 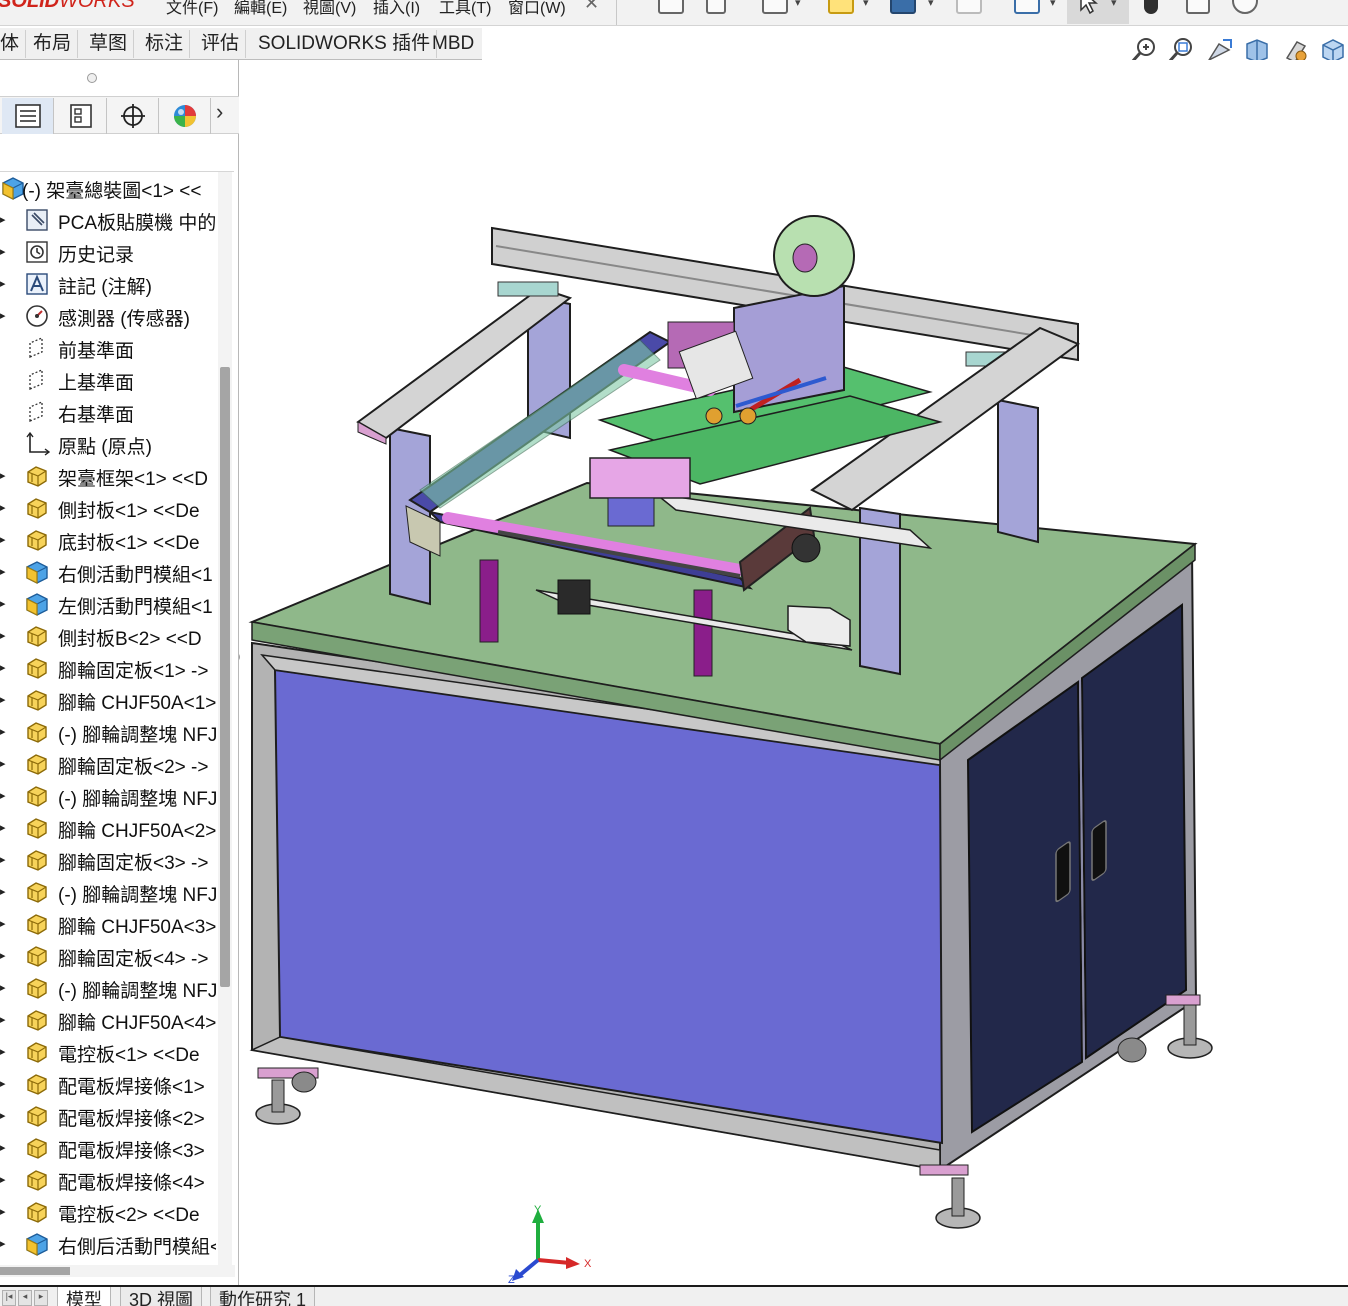 I want to click on tab-solidworks-addins: SOLIDWORKS 插件, so click(x=345, y=44).